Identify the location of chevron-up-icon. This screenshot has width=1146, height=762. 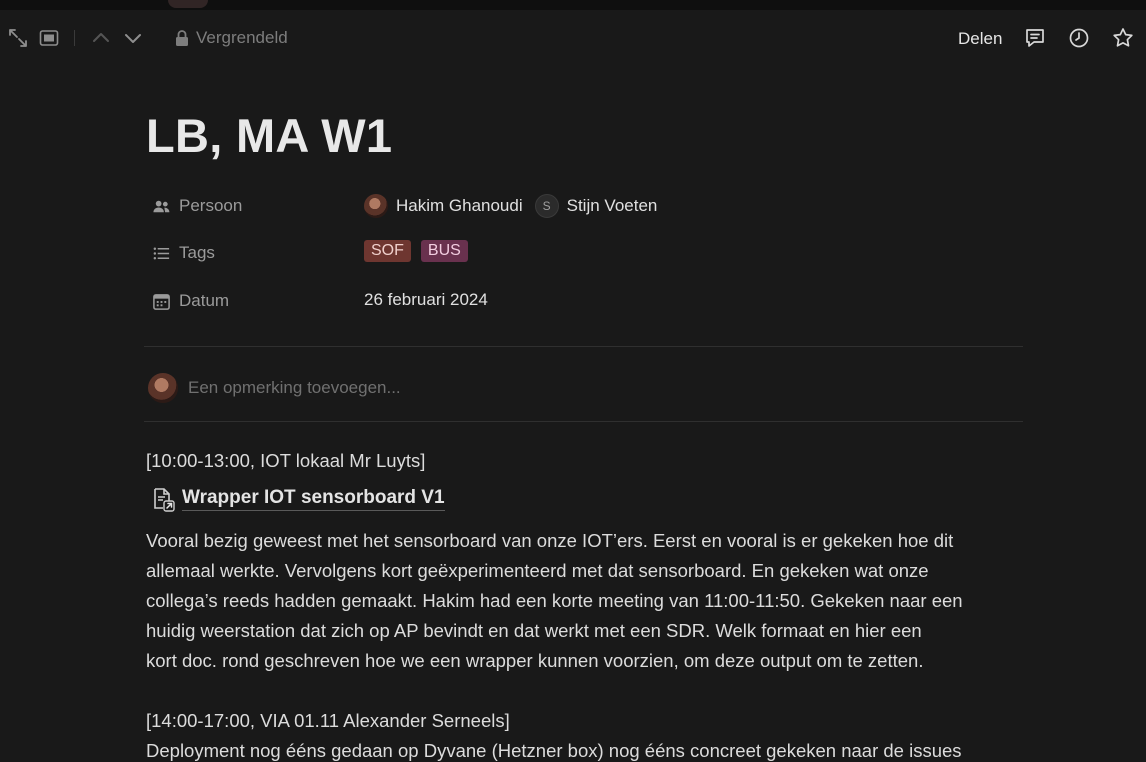
(101, 38).